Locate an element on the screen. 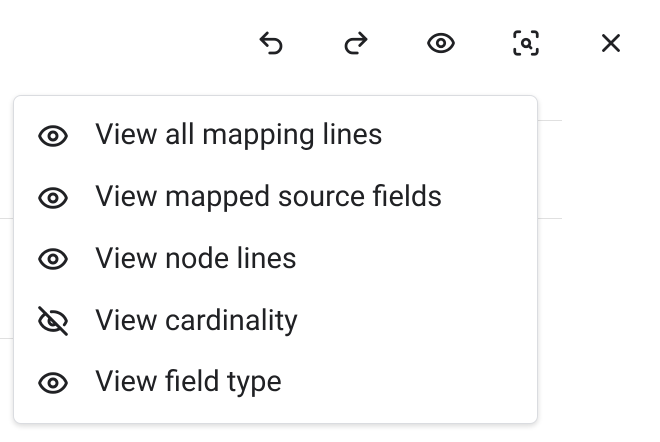 The width and height of the screenshot is (660, 442). menu-item: View cardinality is located at coordinates (275, 321).